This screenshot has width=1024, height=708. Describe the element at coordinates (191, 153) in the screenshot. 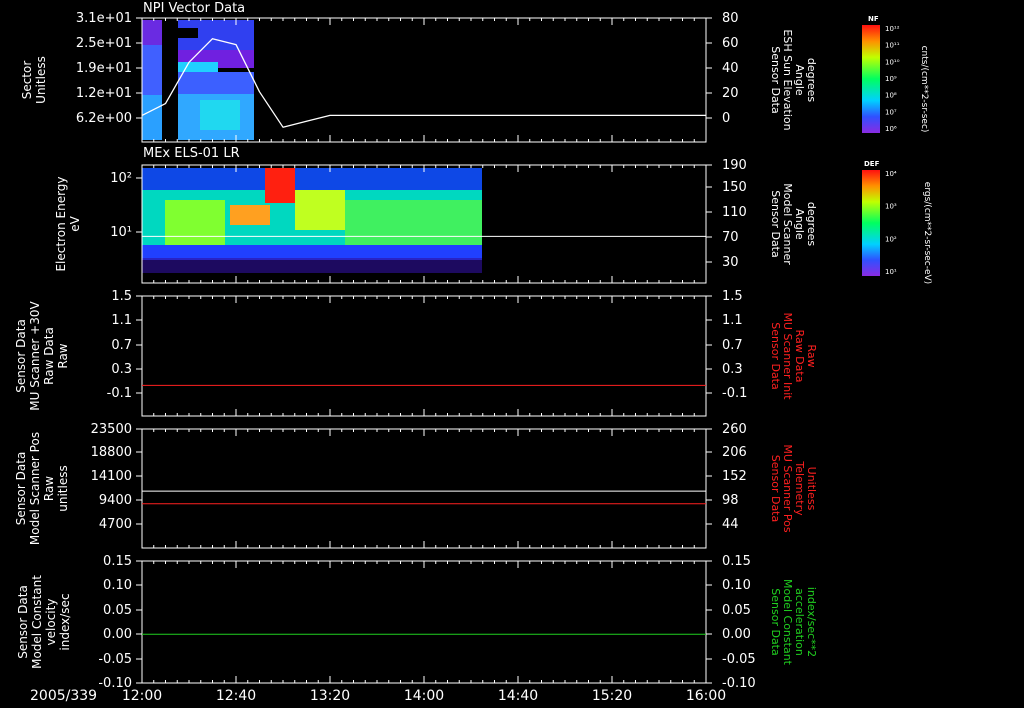

I see `panel2-title: MEx ELS-01 LR` at that location.